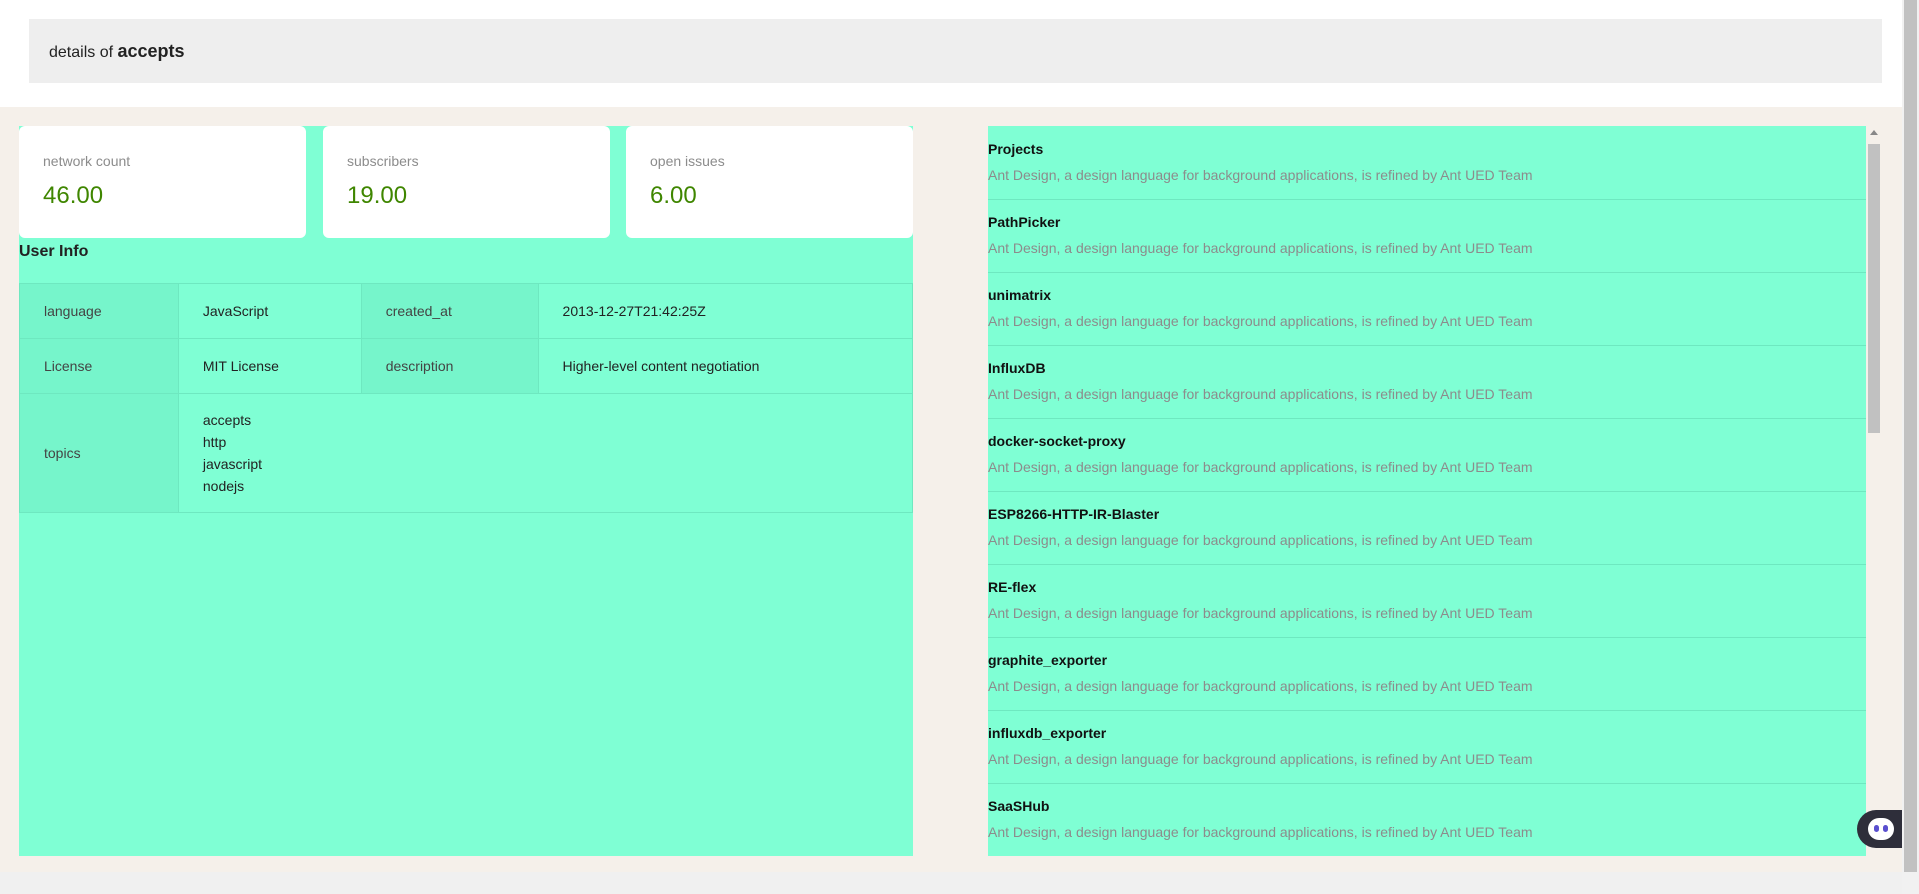  What do you see at coordinates (1018, 806) in the screenshot?
I see `list-item-title: SaaSHub` at bounding box center [1018, 806].